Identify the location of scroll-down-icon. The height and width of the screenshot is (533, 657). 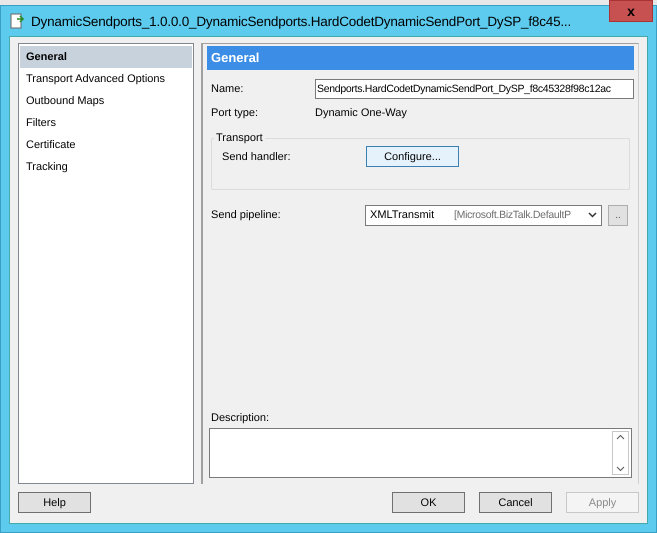
(620, 469).